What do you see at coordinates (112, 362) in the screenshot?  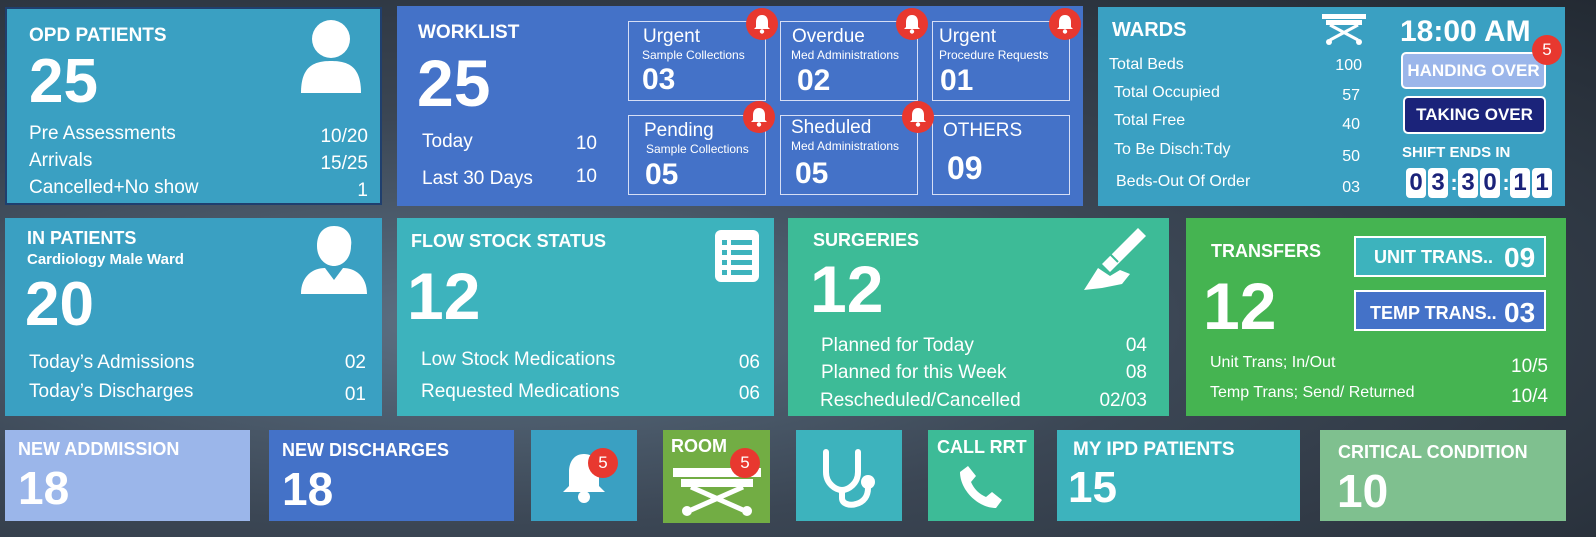 I see `inpatients-row-label: Today’s Admissions` at bounding box center [112, 362].